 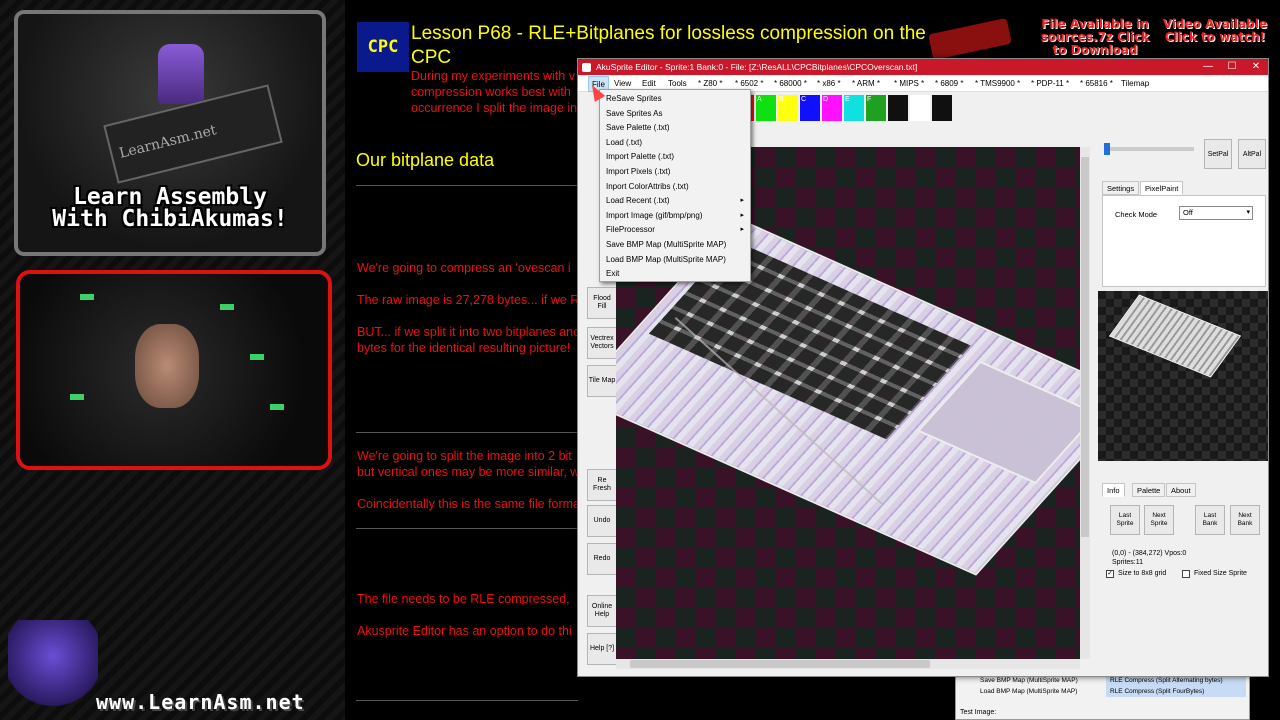 What do you see at coordinates (1149, 553) in the screenshot?
I see `coords-text: (0,0) - (384,272) Vpos:0` at bounding box center [1149, 553].